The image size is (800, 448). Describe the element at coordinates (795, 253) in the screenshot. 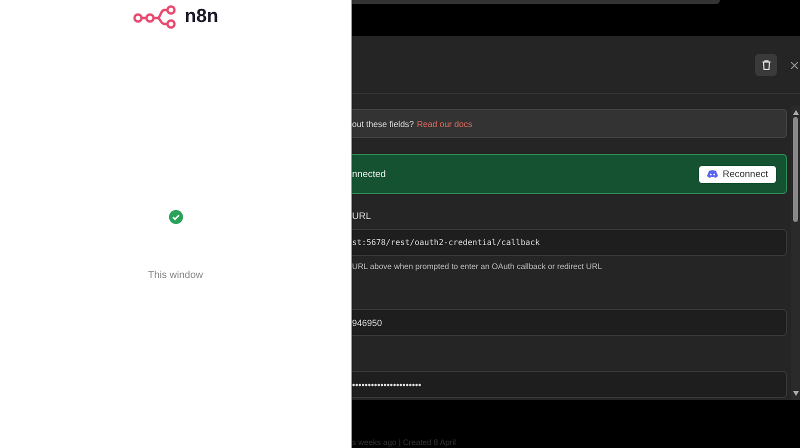

I see `scrollbar` at that location.